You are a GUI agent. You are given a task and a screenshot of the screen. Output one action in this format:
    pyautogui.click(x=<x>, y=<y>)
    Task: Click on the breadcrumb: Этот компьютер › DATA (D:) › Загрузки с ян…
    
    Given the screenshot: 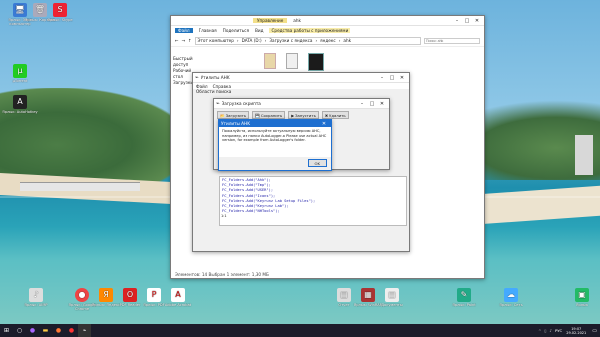 What is the action you would take?
    pyautogui.click(x=307, y=40)
    